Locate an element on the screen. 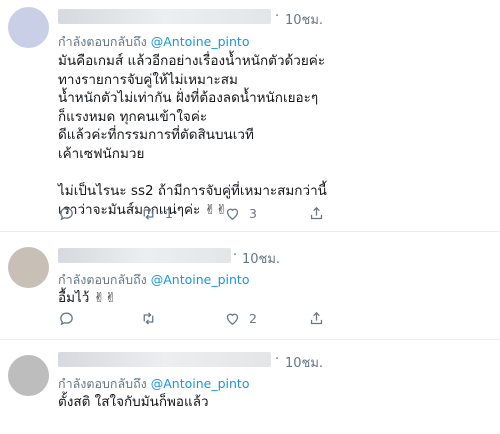 The width and height of the screenshot is (500, 434). tweet-actions: 2 is located at coordinates (268, 320).